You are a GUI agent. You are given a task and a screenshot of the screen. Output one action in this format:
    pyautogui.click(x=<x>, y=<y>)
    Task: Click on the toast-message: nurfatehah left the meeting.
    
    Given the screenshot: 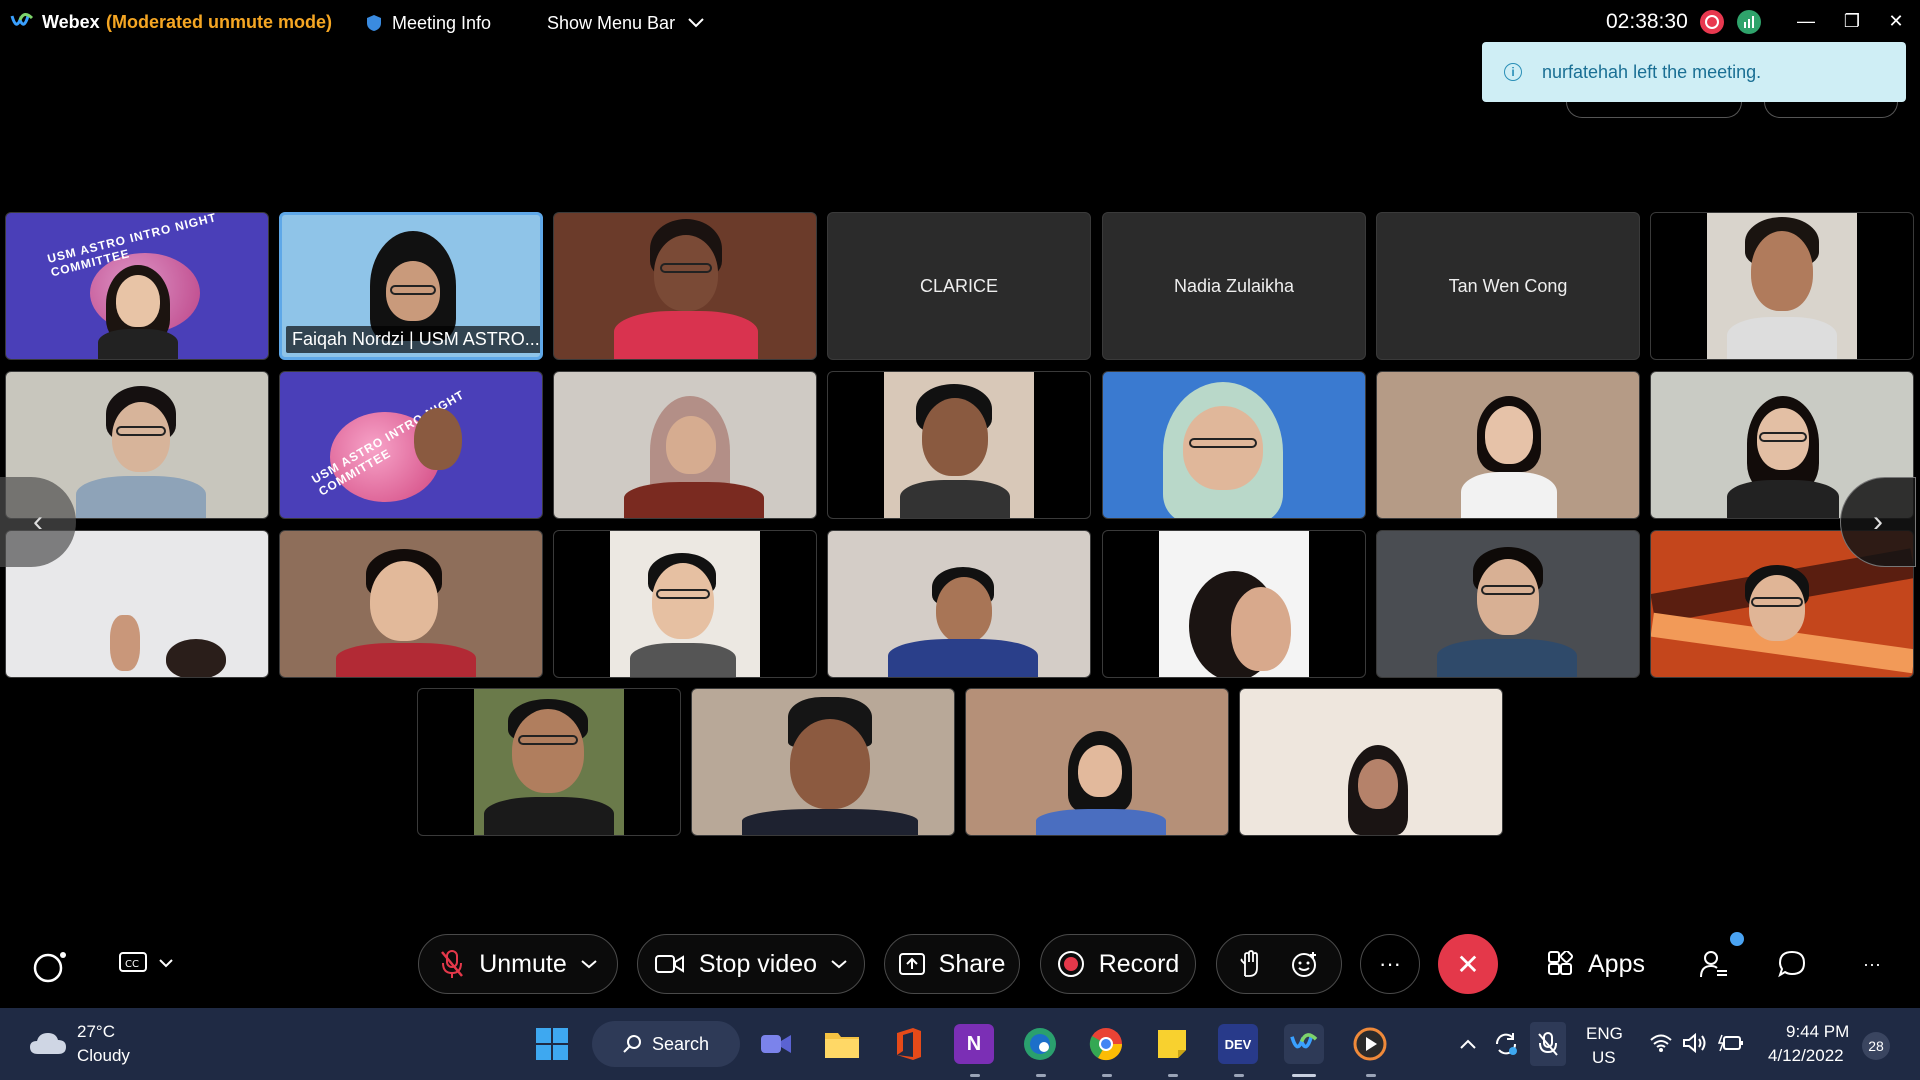 What is the action you would take?
    pyautogui.click(x=1652, y=71)
    